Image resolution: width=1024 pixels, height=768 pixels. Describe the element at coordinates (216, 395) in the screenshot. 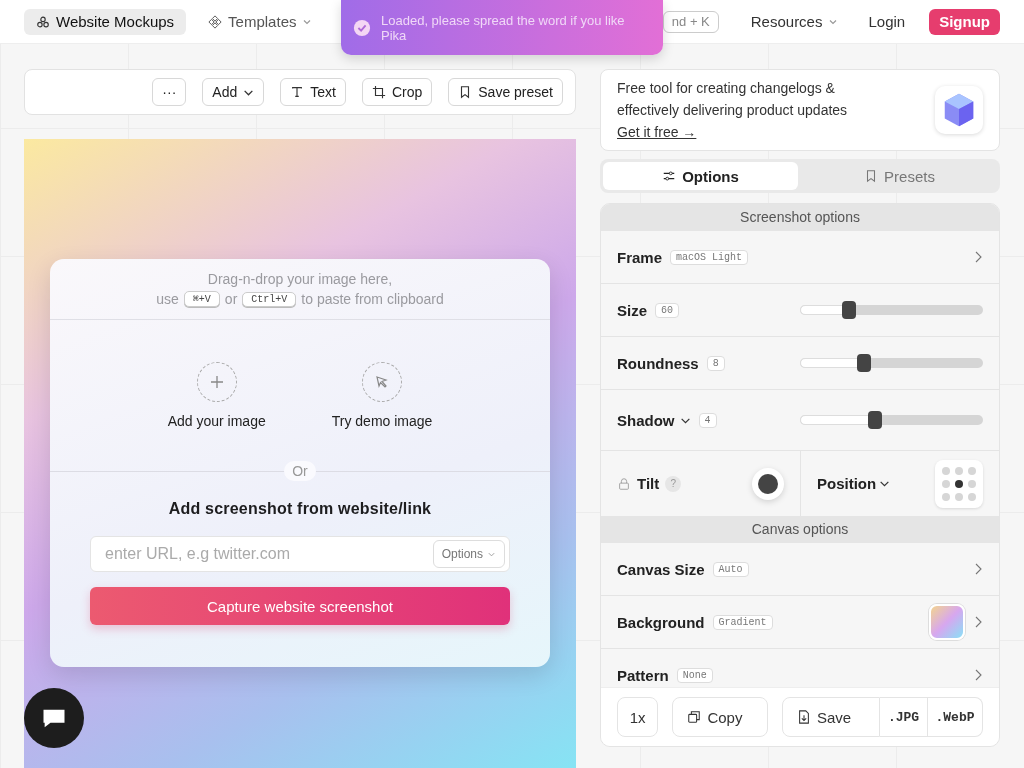

I see `image-action-button: Add your image` at that location.